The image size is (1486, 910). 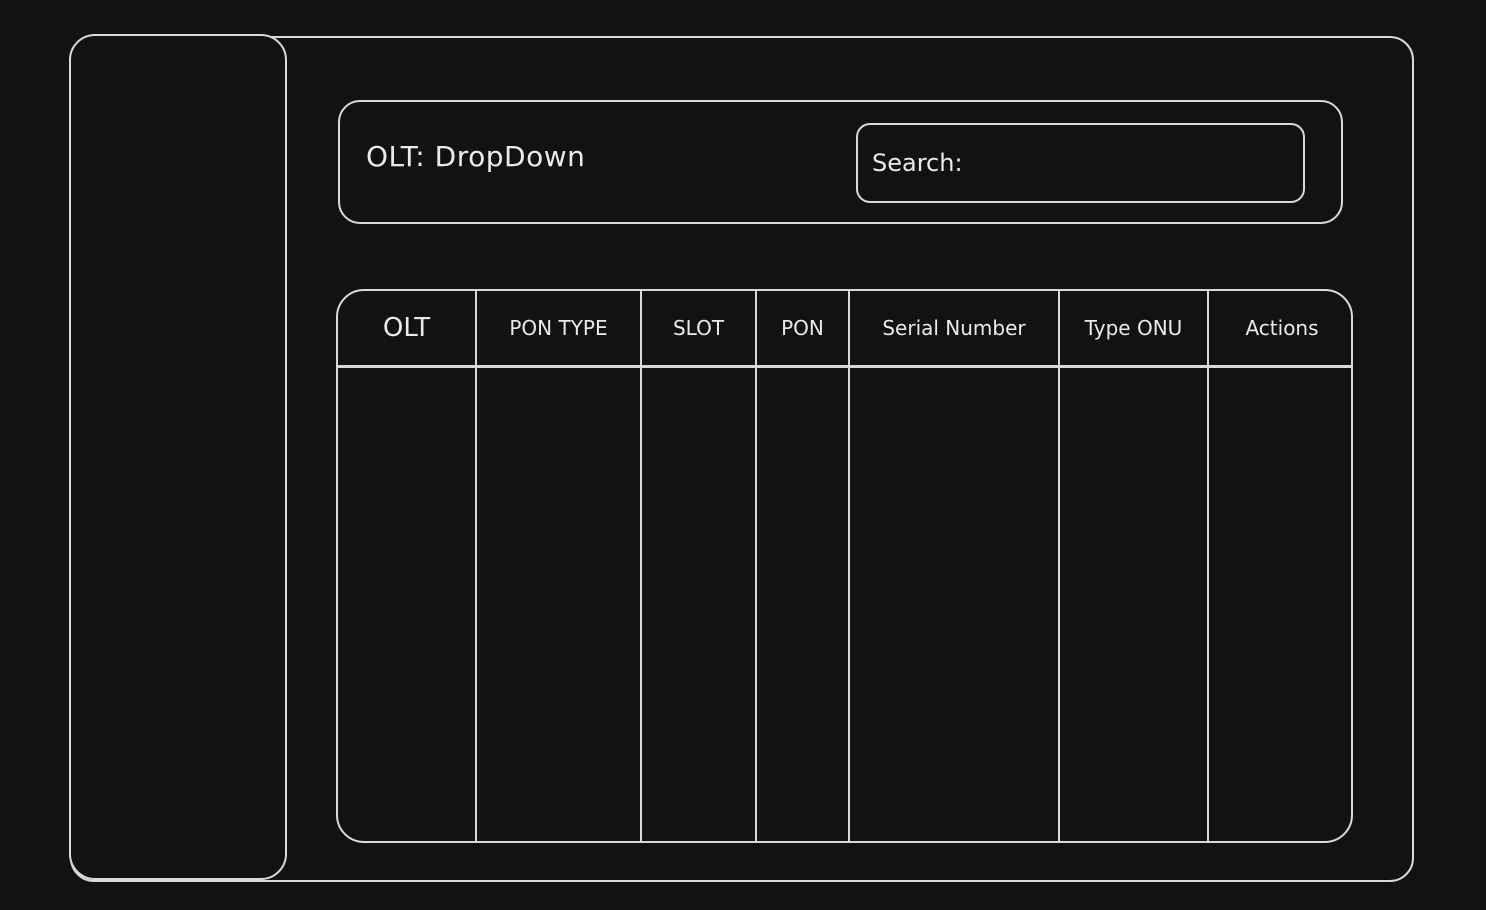 I want to click on search-box: Search:, so click(x=1080, y=163).